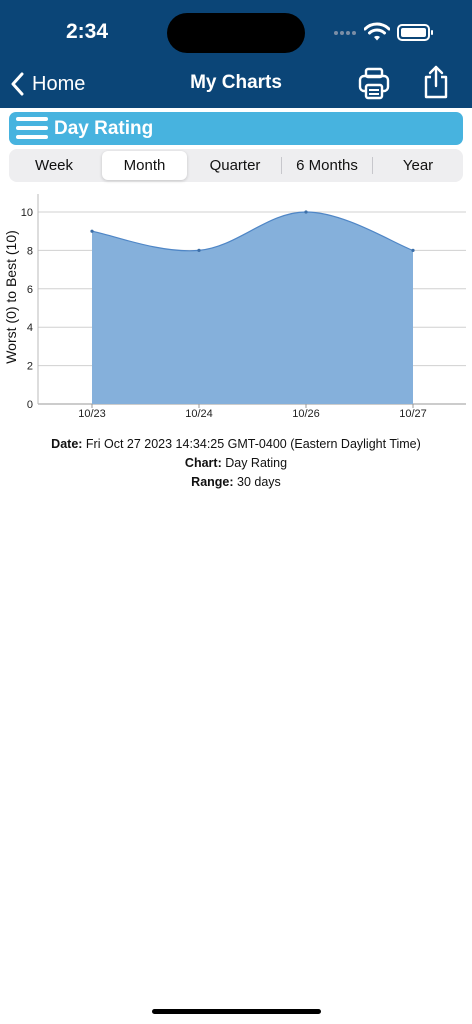  I want to click on x-tick-label: 10/27, so click(413, 414).